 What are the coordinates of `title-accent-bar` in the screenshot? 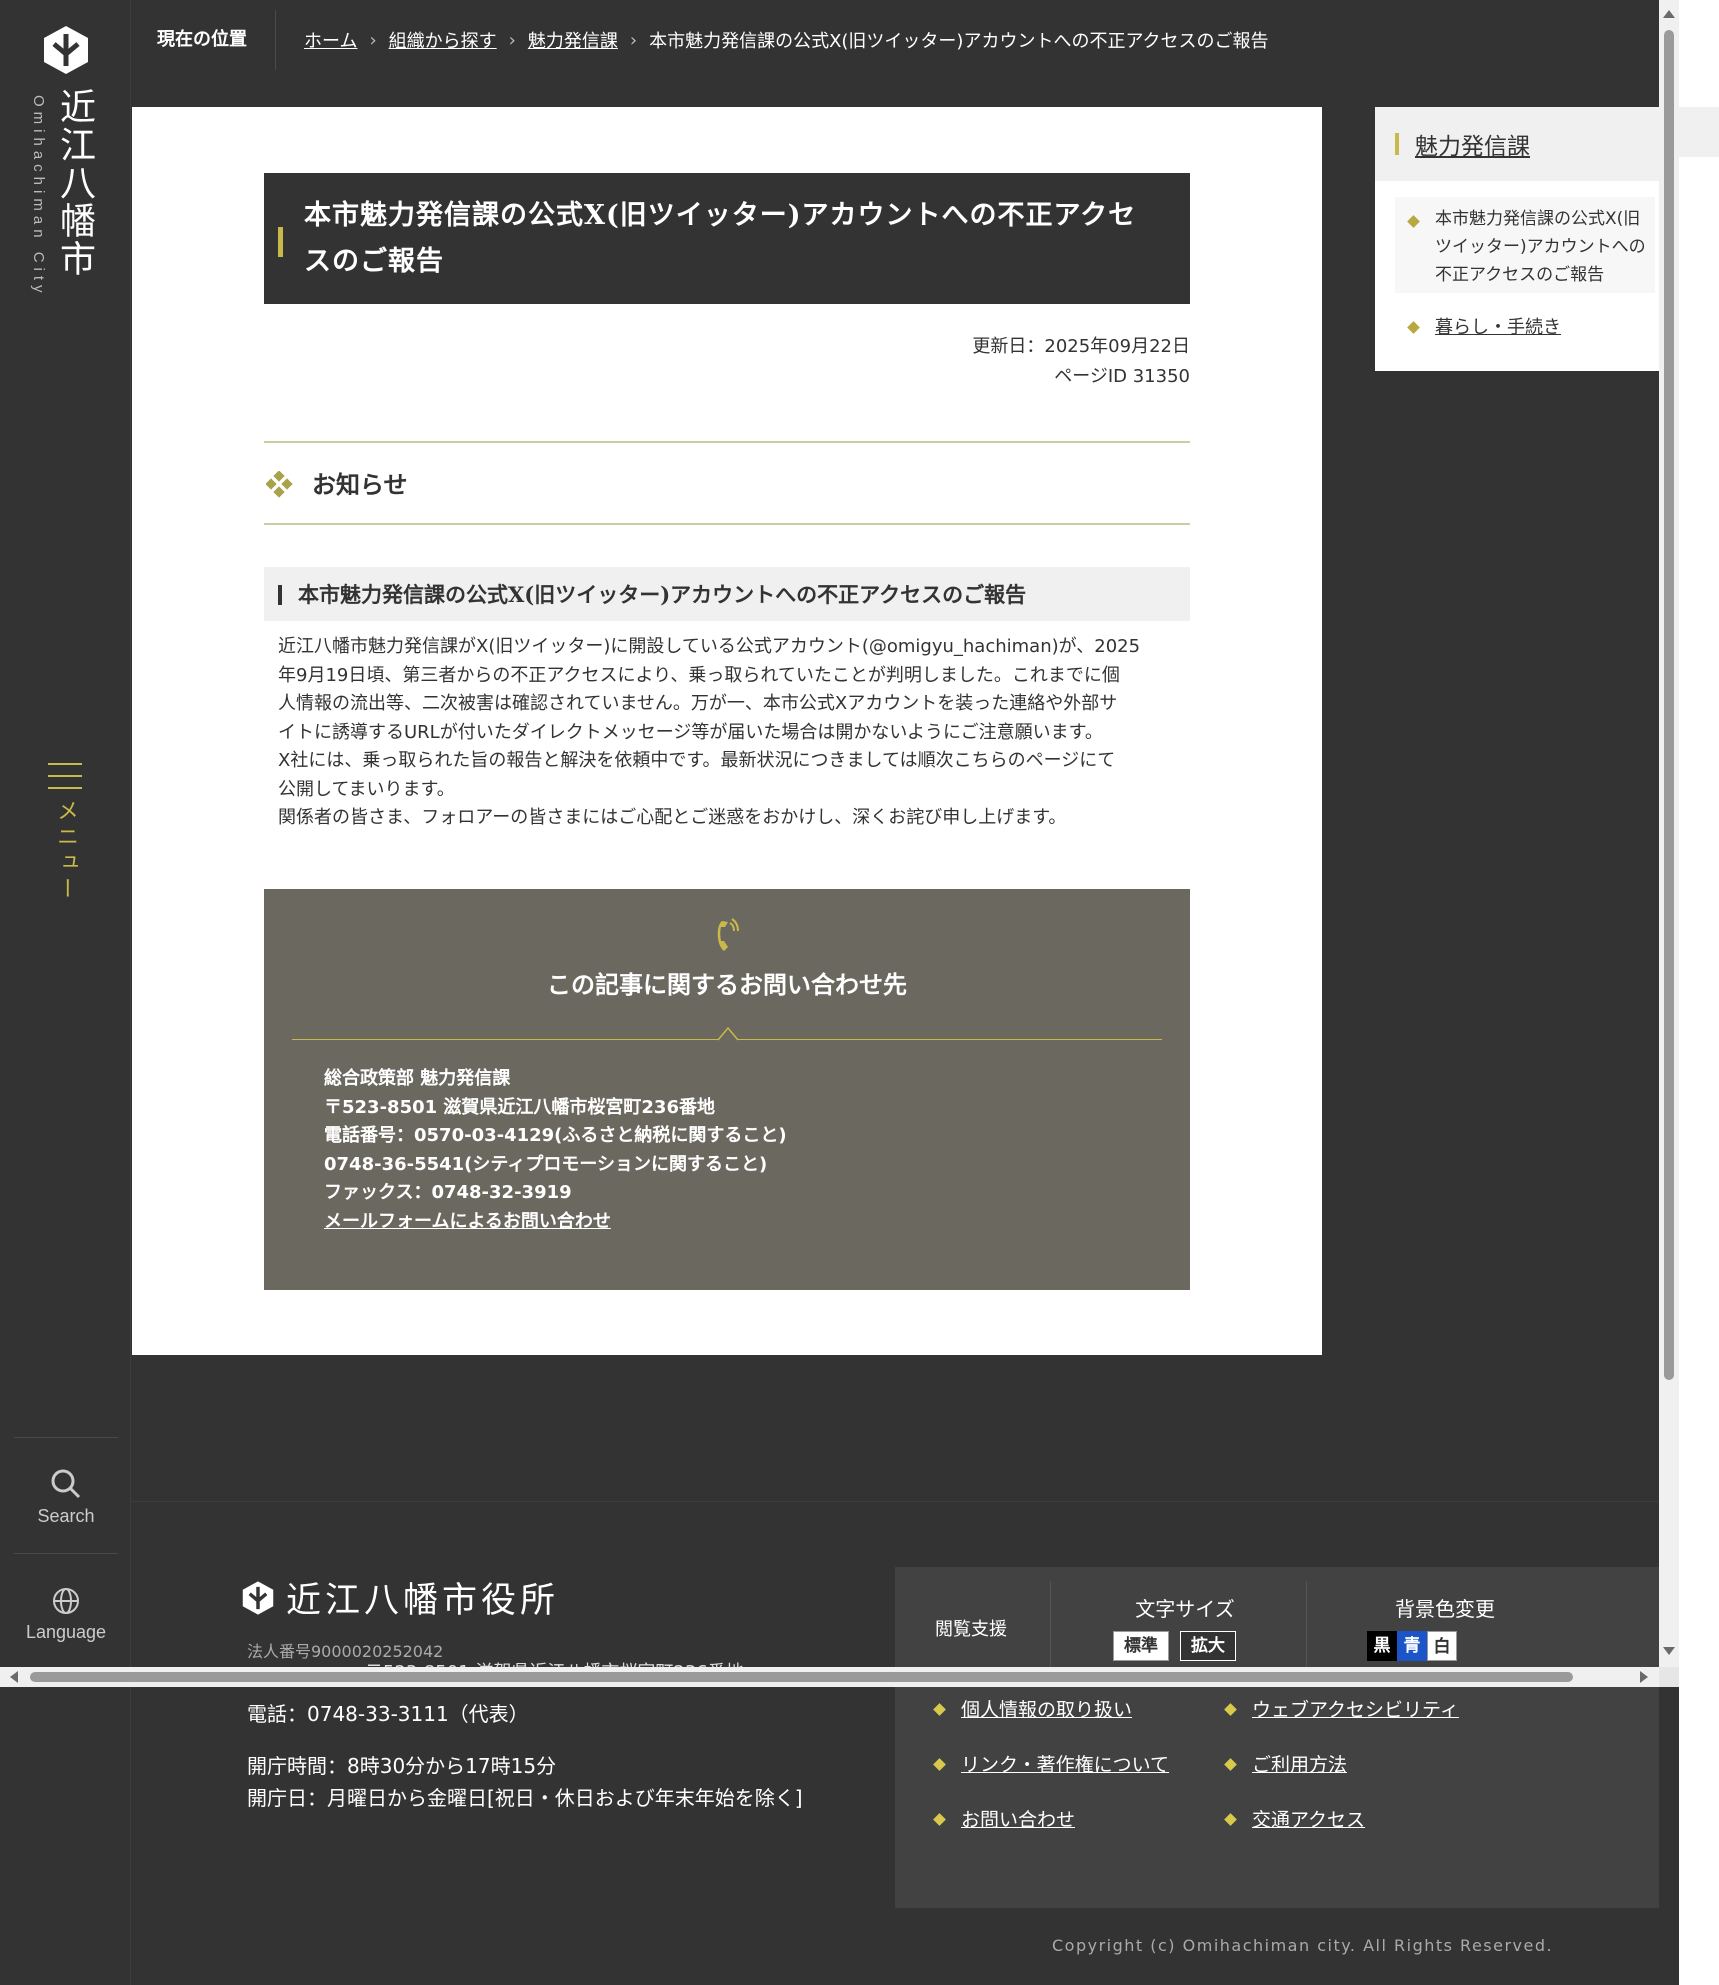 It's located at (280, 242).